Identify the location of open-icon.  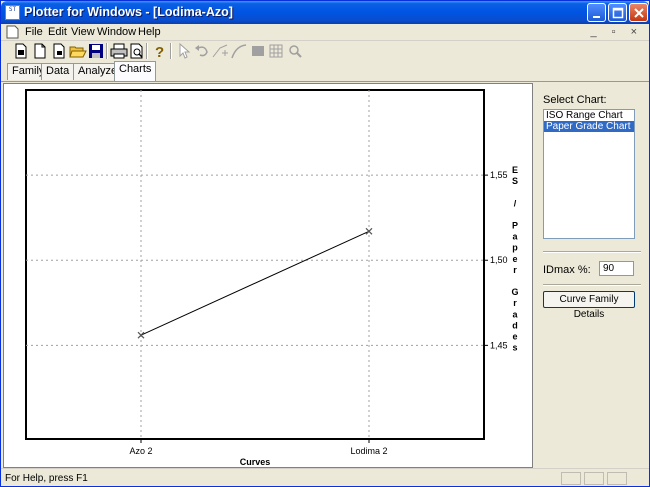
(59, 51).